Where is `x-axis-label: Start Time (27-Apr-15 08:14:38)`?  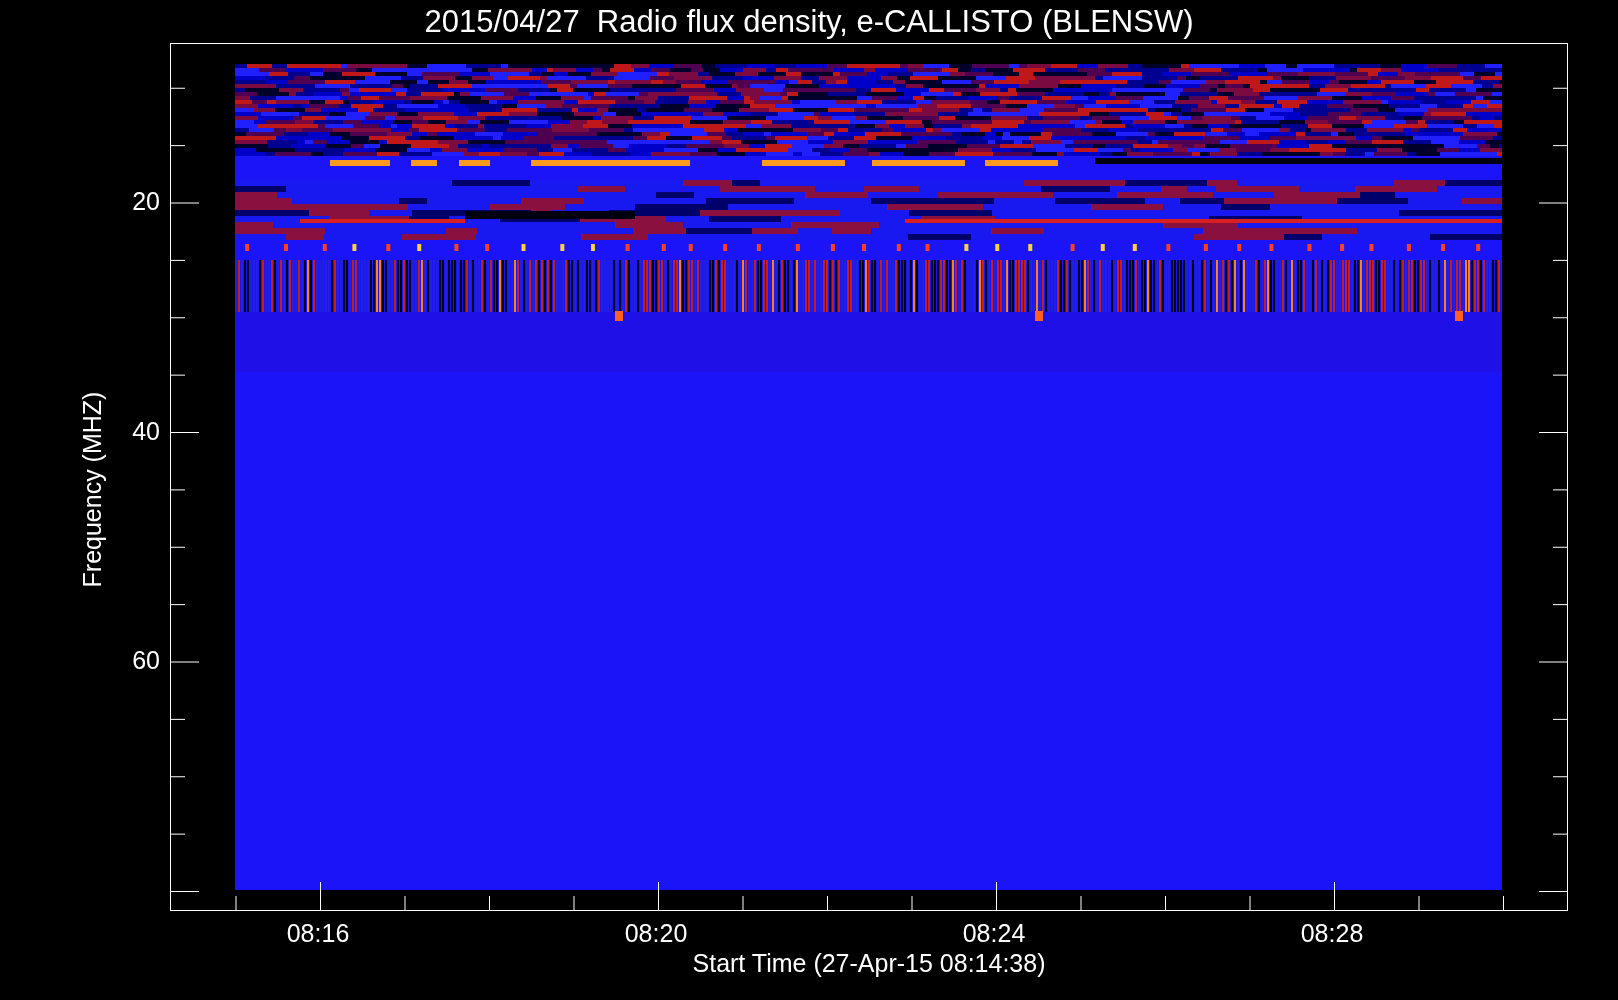 x-axis-label: Start Time (27-Apr-15 08:14:38) is located at coordinates (869, 963).